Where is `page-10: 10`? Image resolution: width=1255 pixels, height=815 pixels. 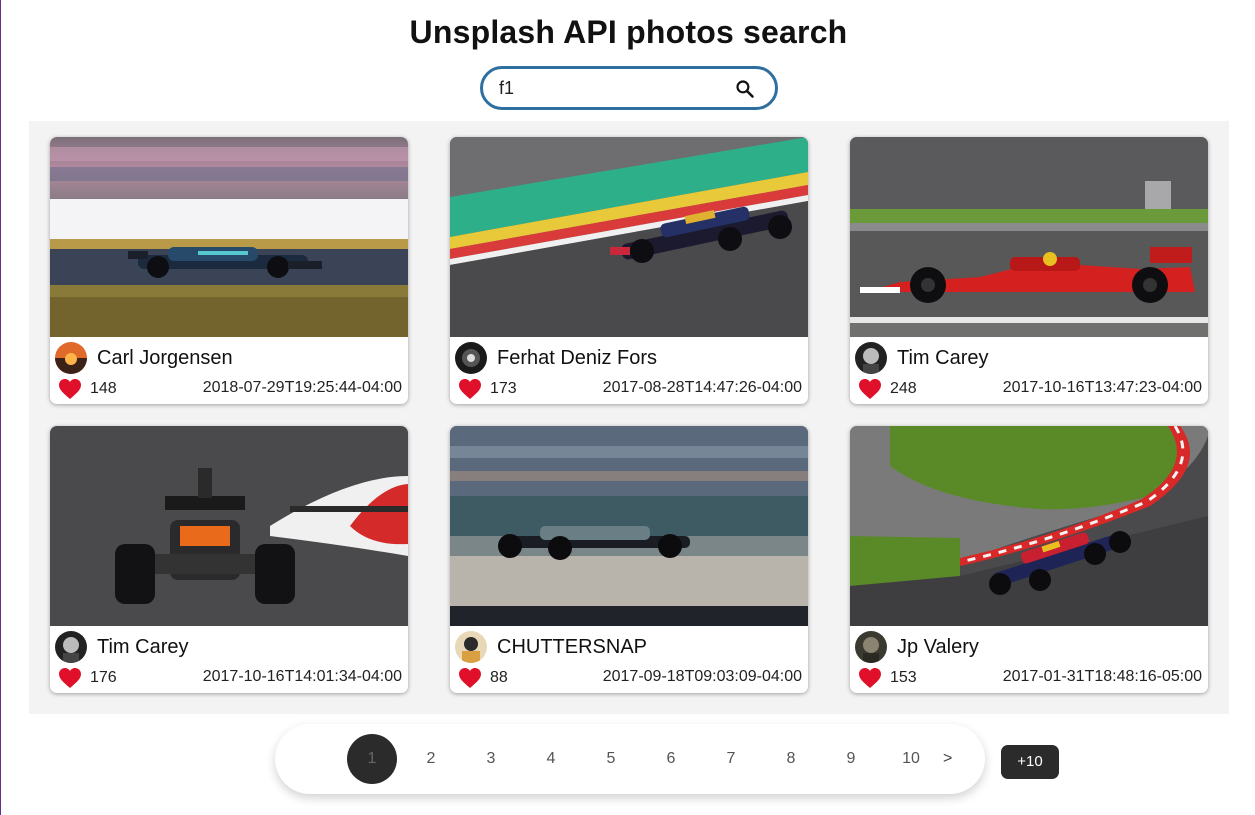 page-10: 10 is located at coordinates (911, 759).